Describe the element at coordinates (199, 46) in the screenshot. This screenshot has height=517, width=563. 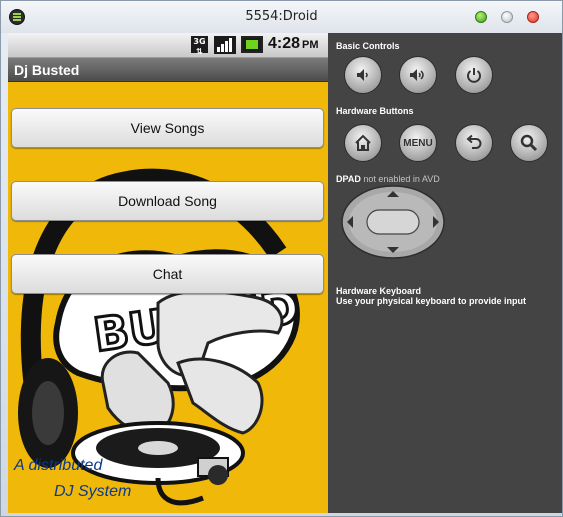
I see `3g-icon: 3G ⇅` at that location.